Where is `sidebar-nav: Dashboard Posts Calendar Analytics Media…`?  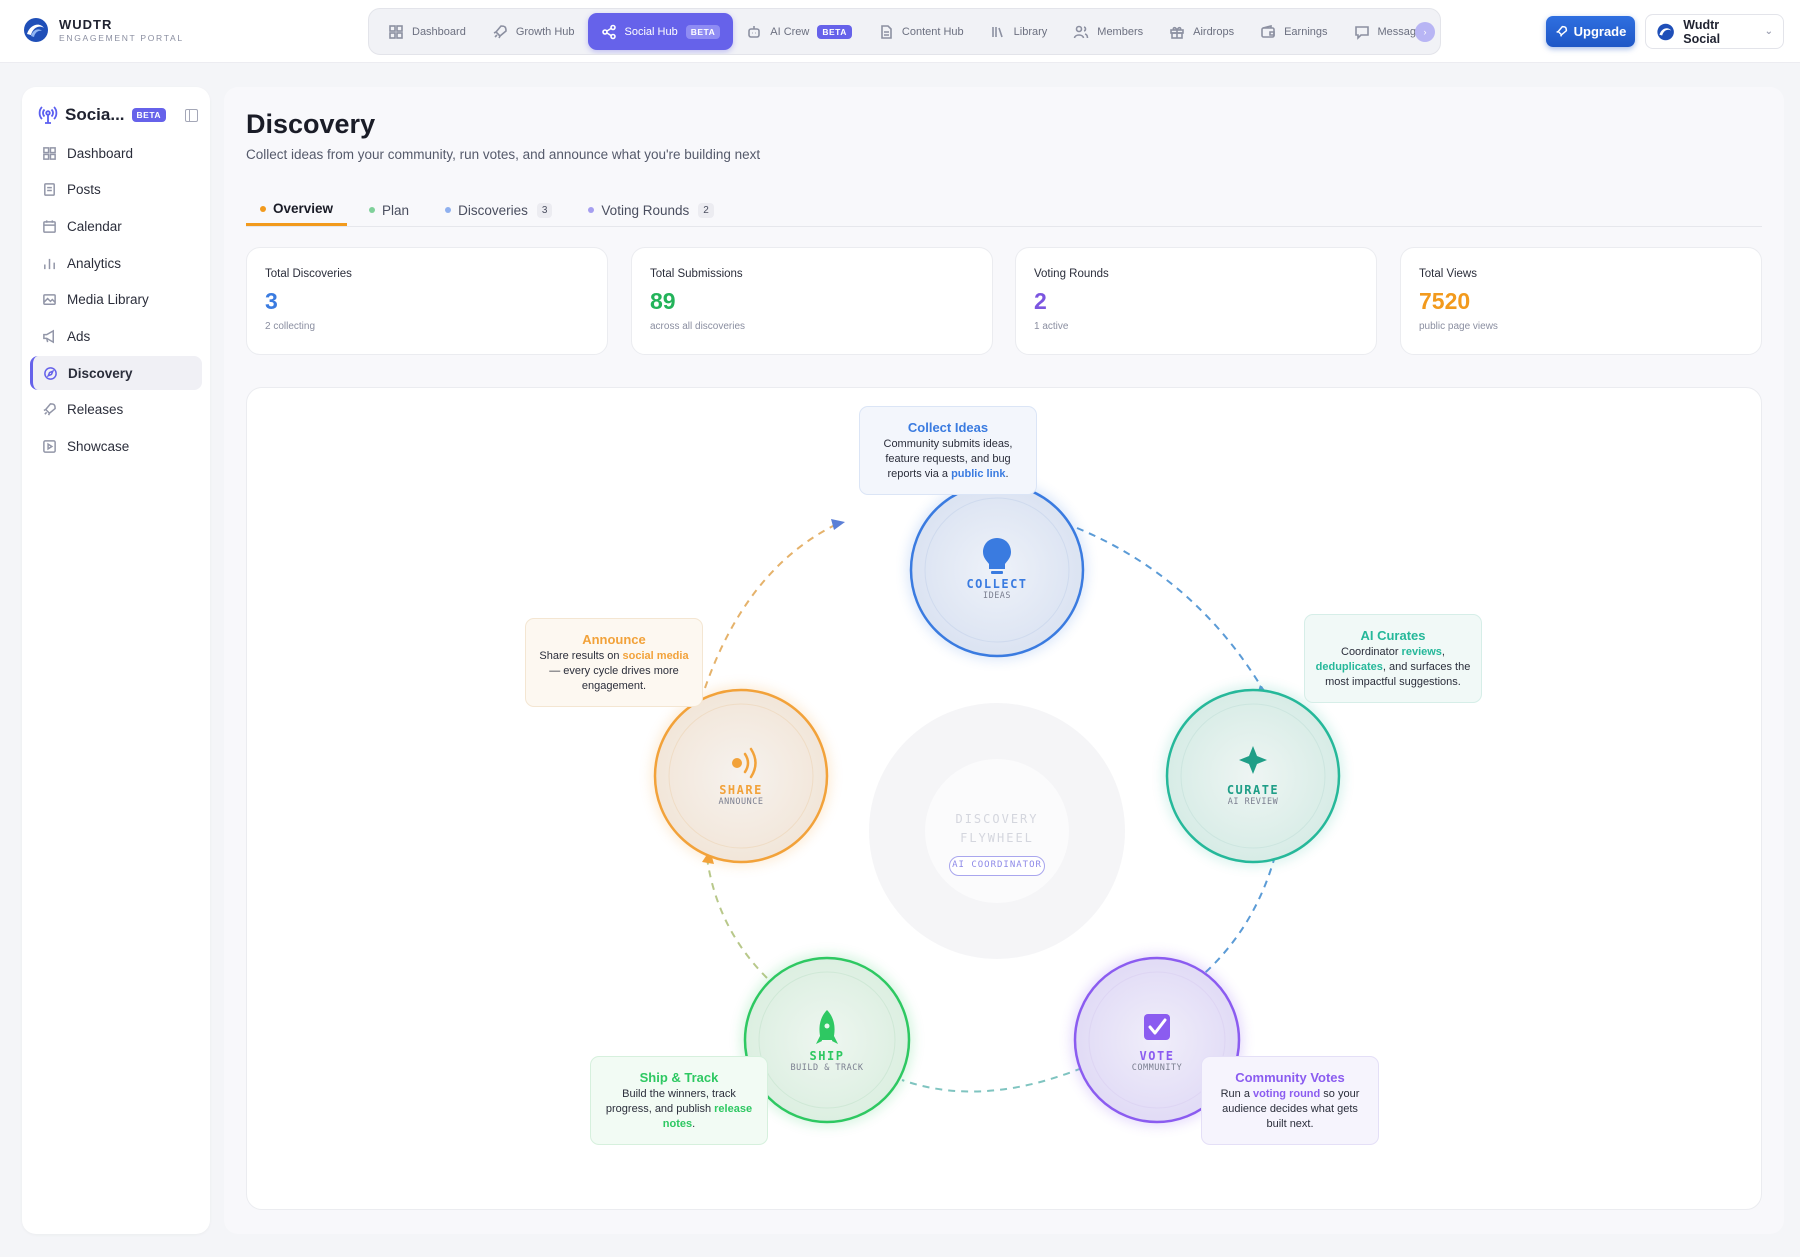 sidebar-nav: Dashboard Posts Calendar Analytics Media… is located at coordinates (116, 301).